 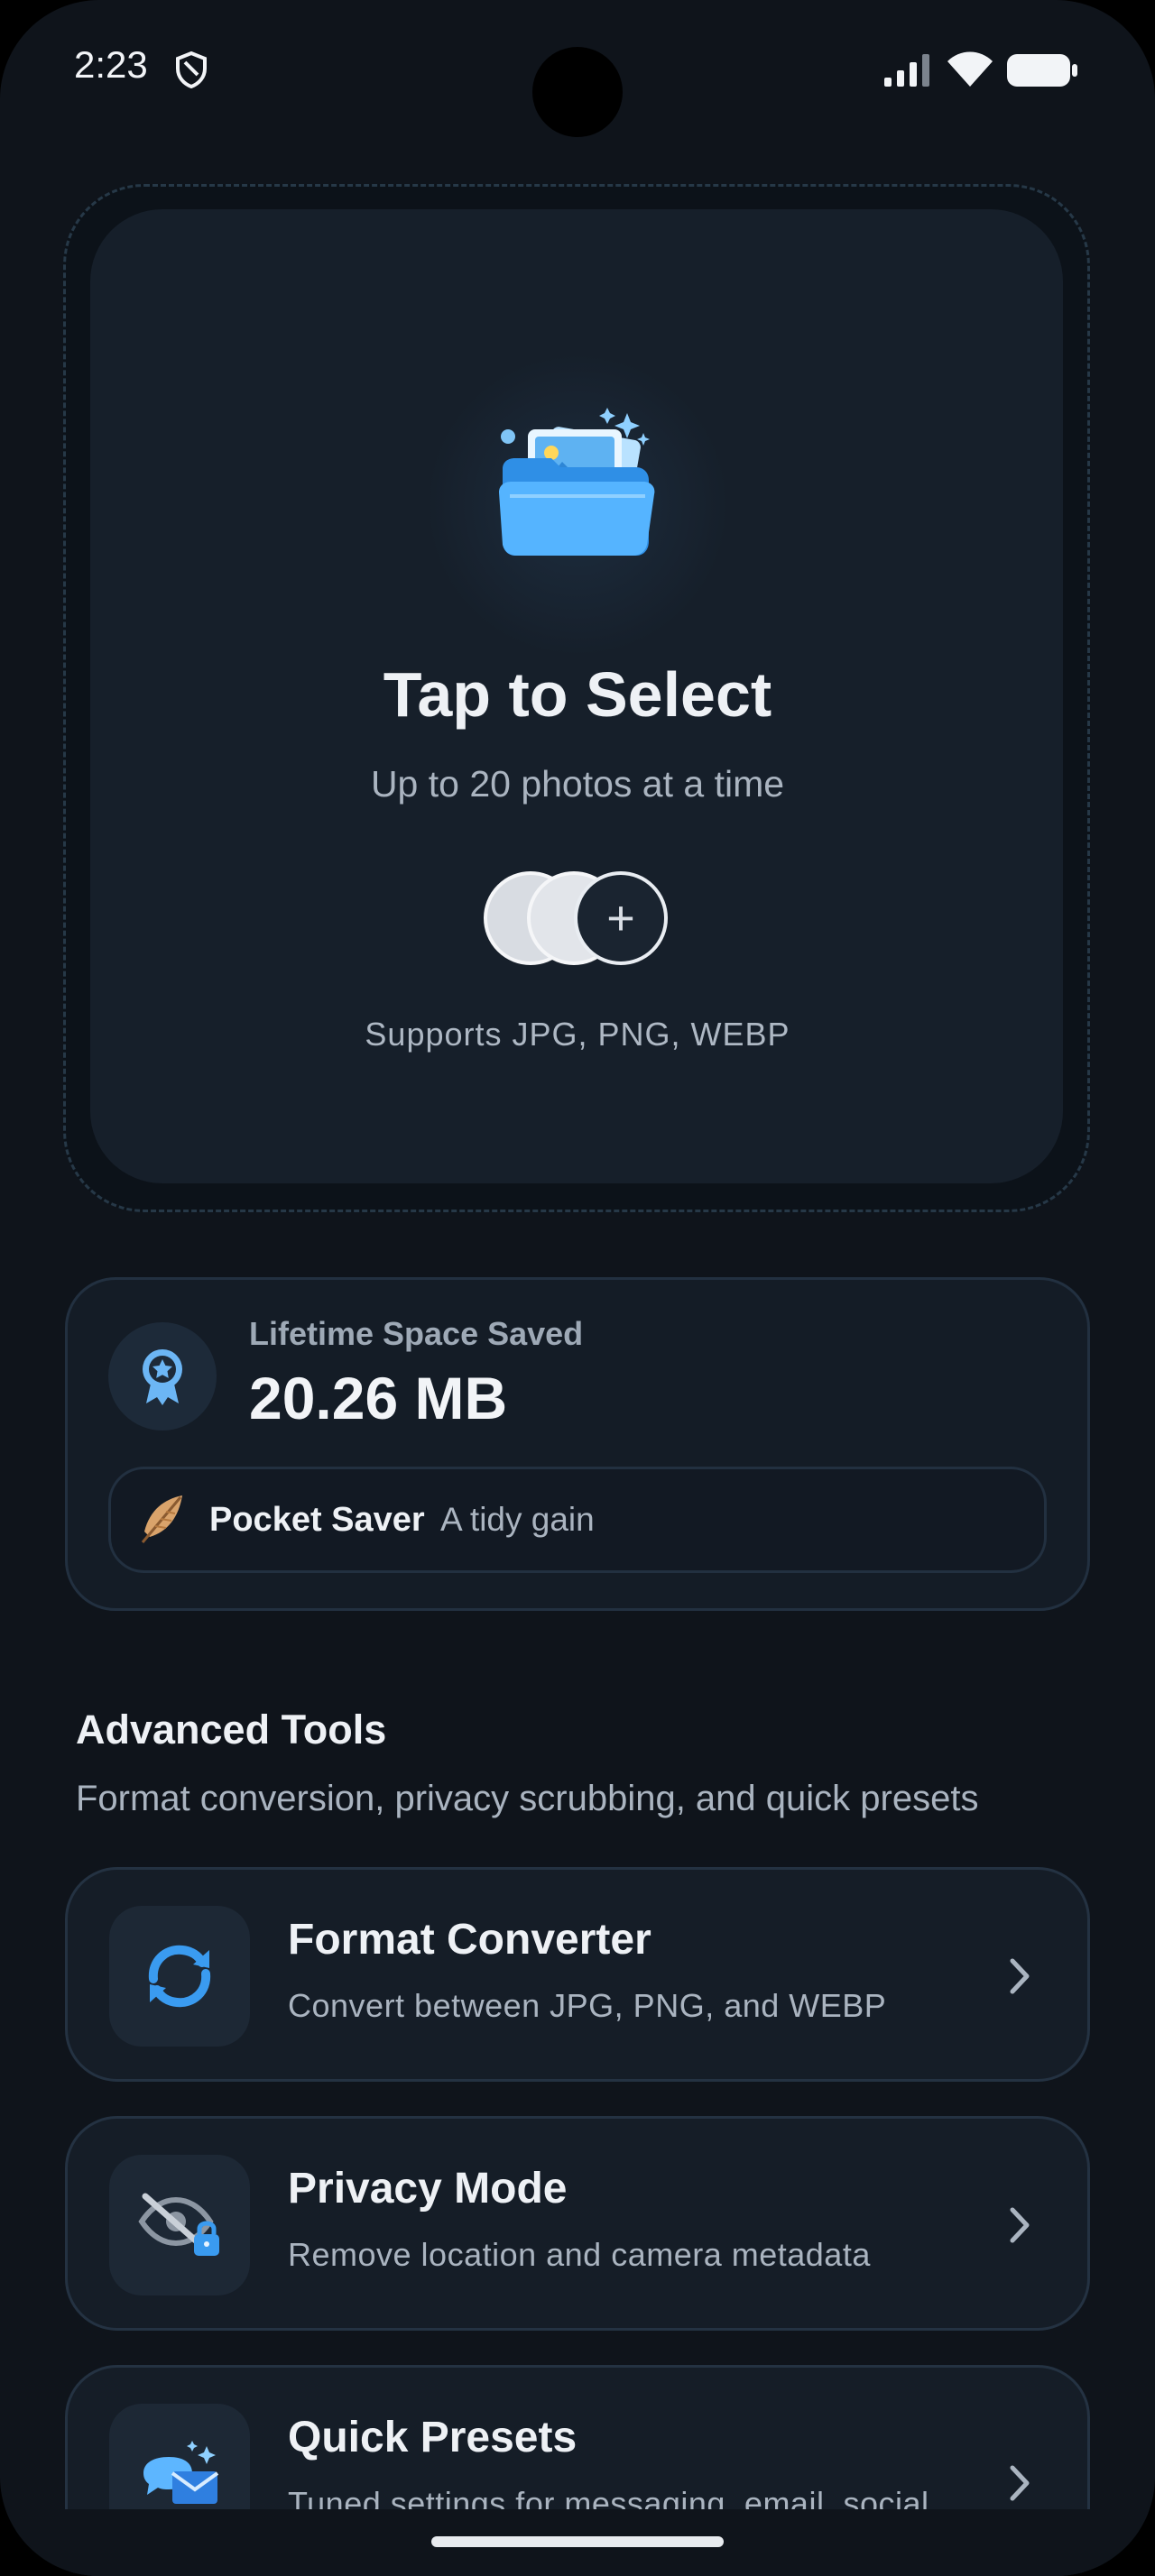 I want to click on supported-formats: Supports JPG, PNG, WEBP, so click(x=577, y=1034).